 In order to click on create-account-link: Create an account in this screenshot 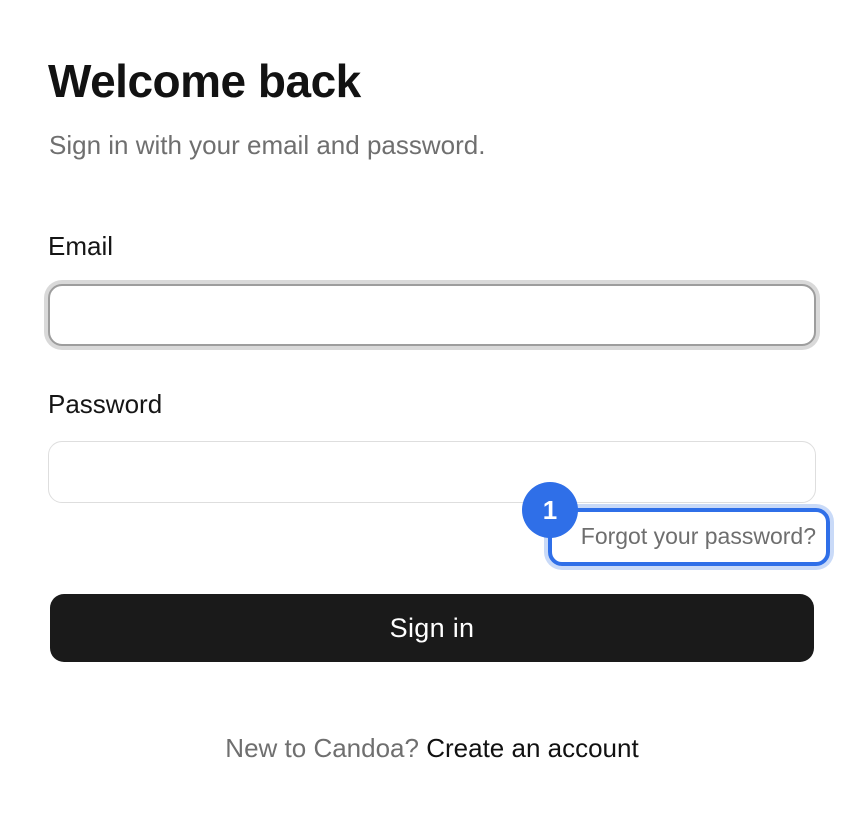, I will do `click(532, 748)`.